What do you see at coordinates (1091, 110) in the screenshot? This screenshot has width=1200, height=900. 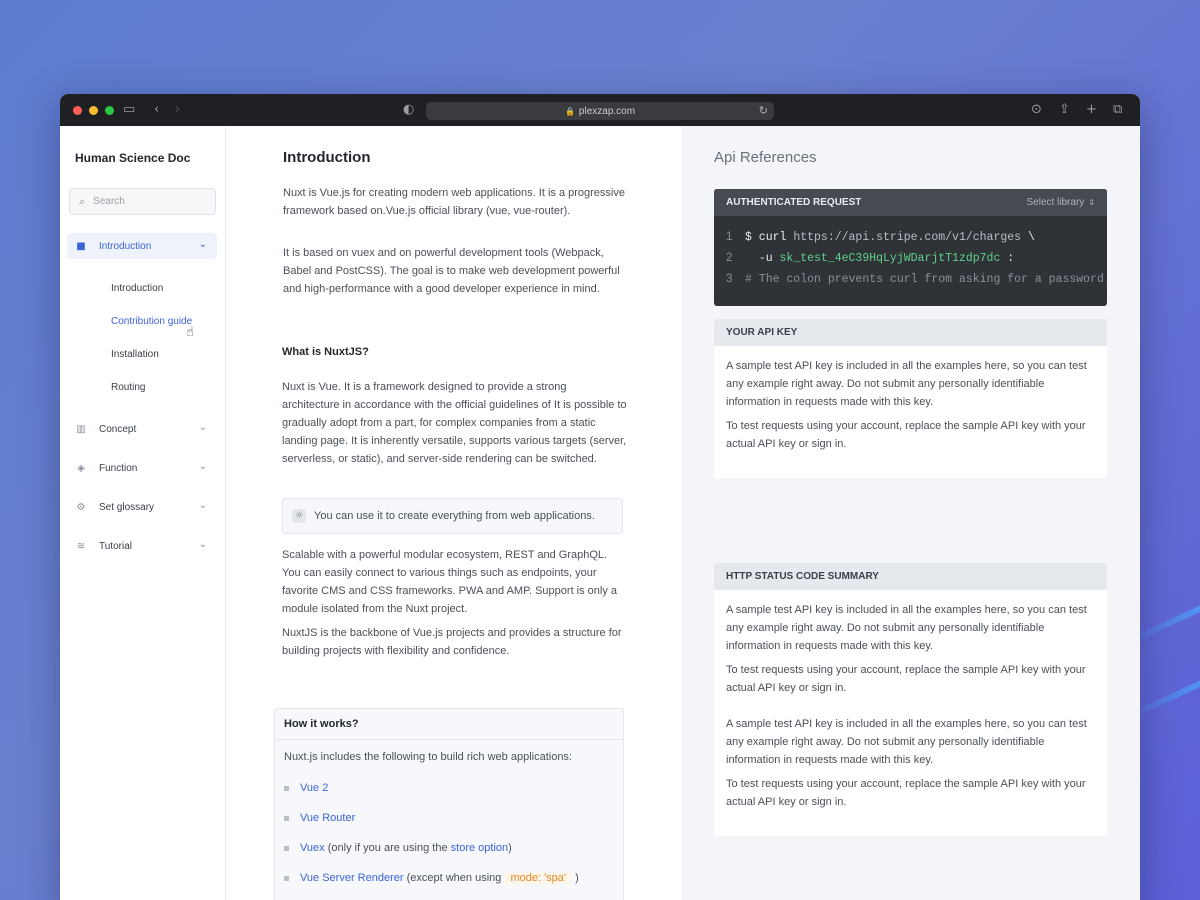 I see `new-tab-icon: +` at bounding box center [1091, 110].